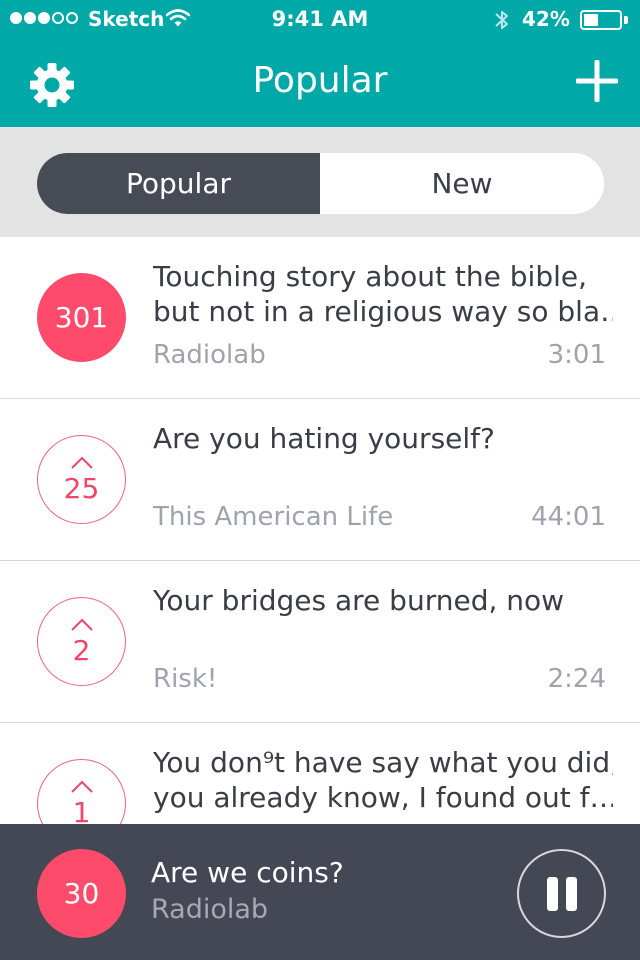 This screenshot has height=960, width=640. I want to click on filter-bar: Popular New, so click(320, 182).